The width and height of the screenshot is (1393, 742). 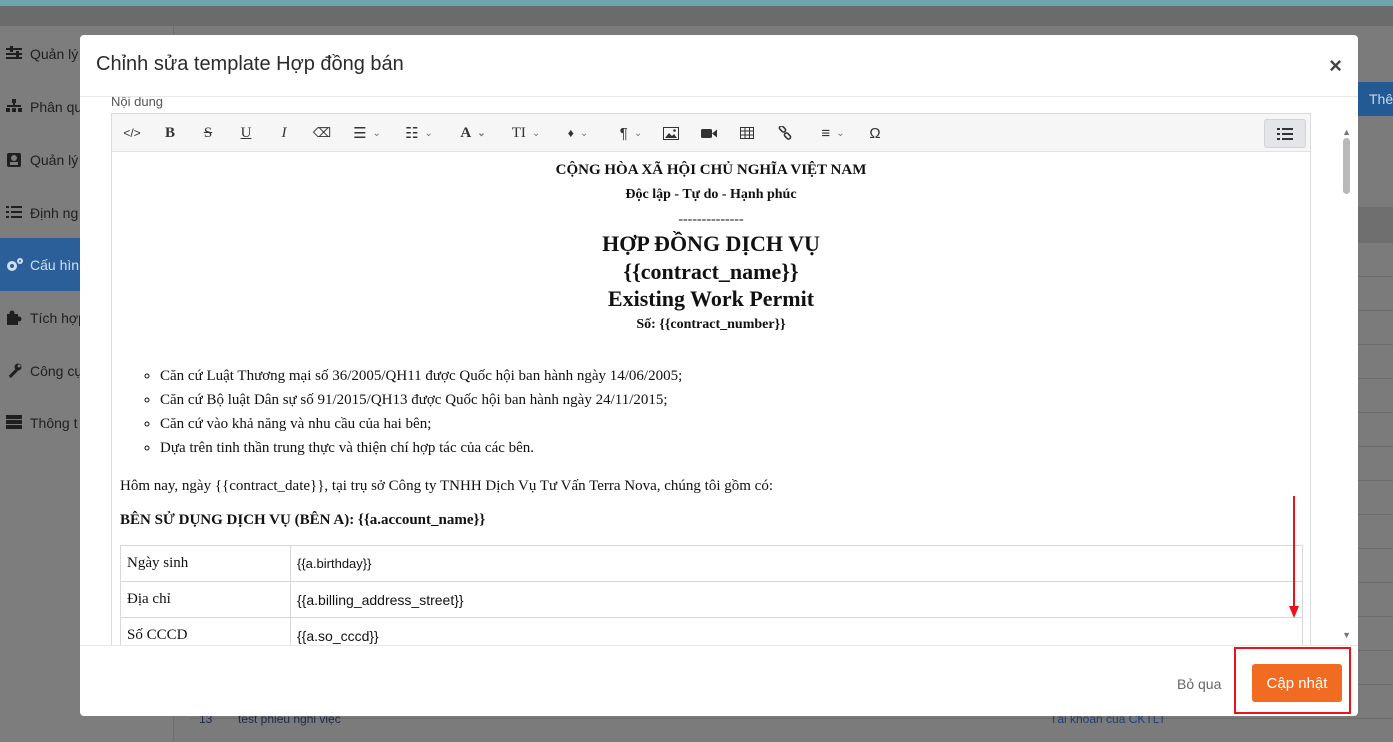 What do you see at coordinates (1292, 680) in the screenshot?
I see `annotation-highlight-box` at bounding box center [1292, 680].